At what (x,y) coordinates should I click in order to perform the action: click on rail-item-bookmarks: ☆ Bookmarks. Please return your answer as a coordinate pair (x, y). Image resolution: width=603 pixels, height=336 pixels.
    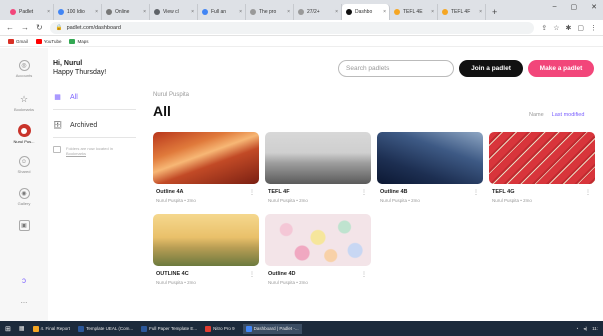
    Looking at the image, I should click on (24, 103).